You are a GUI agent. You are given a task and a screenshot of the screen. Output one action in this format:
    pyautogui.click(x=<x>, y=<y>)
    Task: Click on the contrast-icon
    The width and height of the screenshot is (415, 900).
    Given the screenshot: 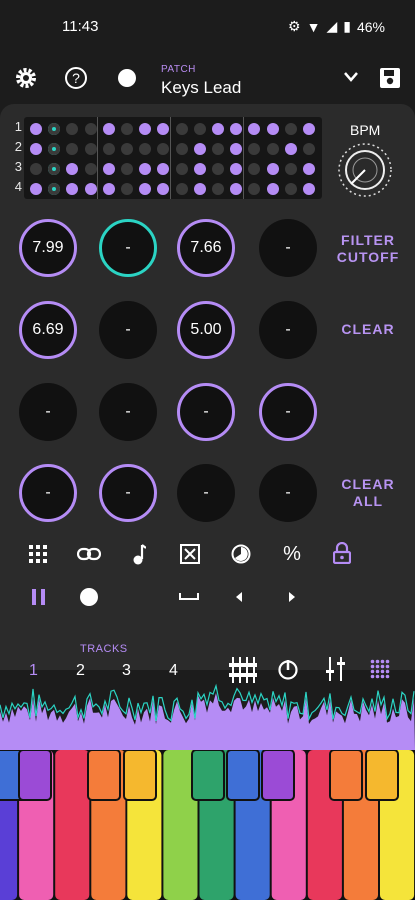 What is the action you would take?
    pyautogui.click(x=241, y=554)
    